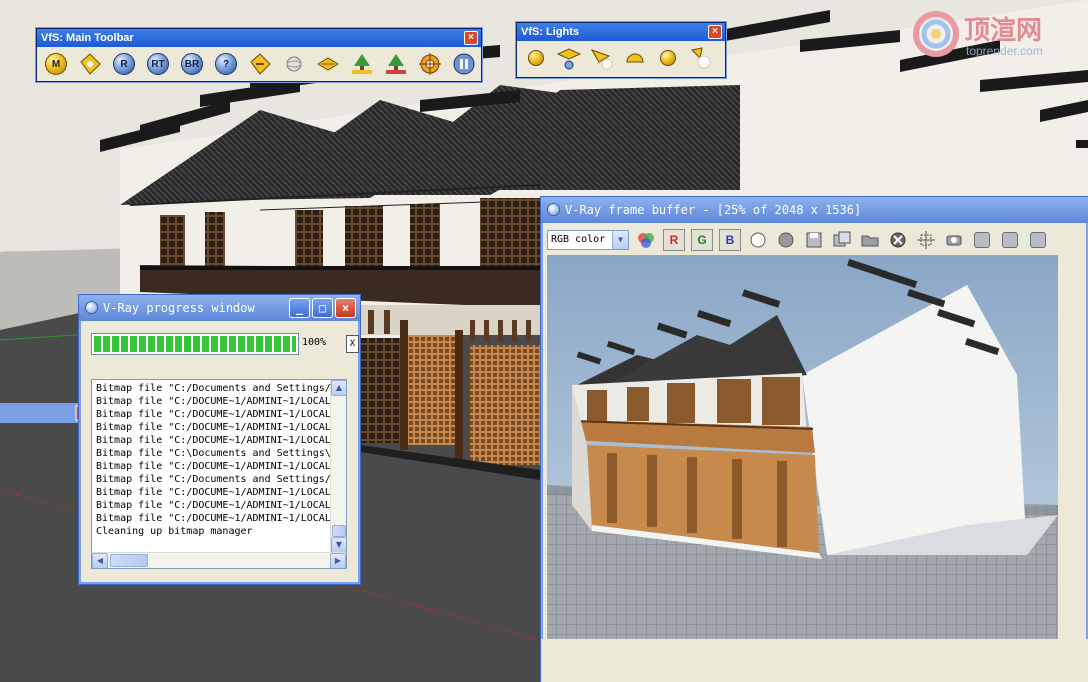 Image resolution: width=1088 pixels, height=682 pixels. I want to click on rt-render-icon: RT, so click(158, 64).